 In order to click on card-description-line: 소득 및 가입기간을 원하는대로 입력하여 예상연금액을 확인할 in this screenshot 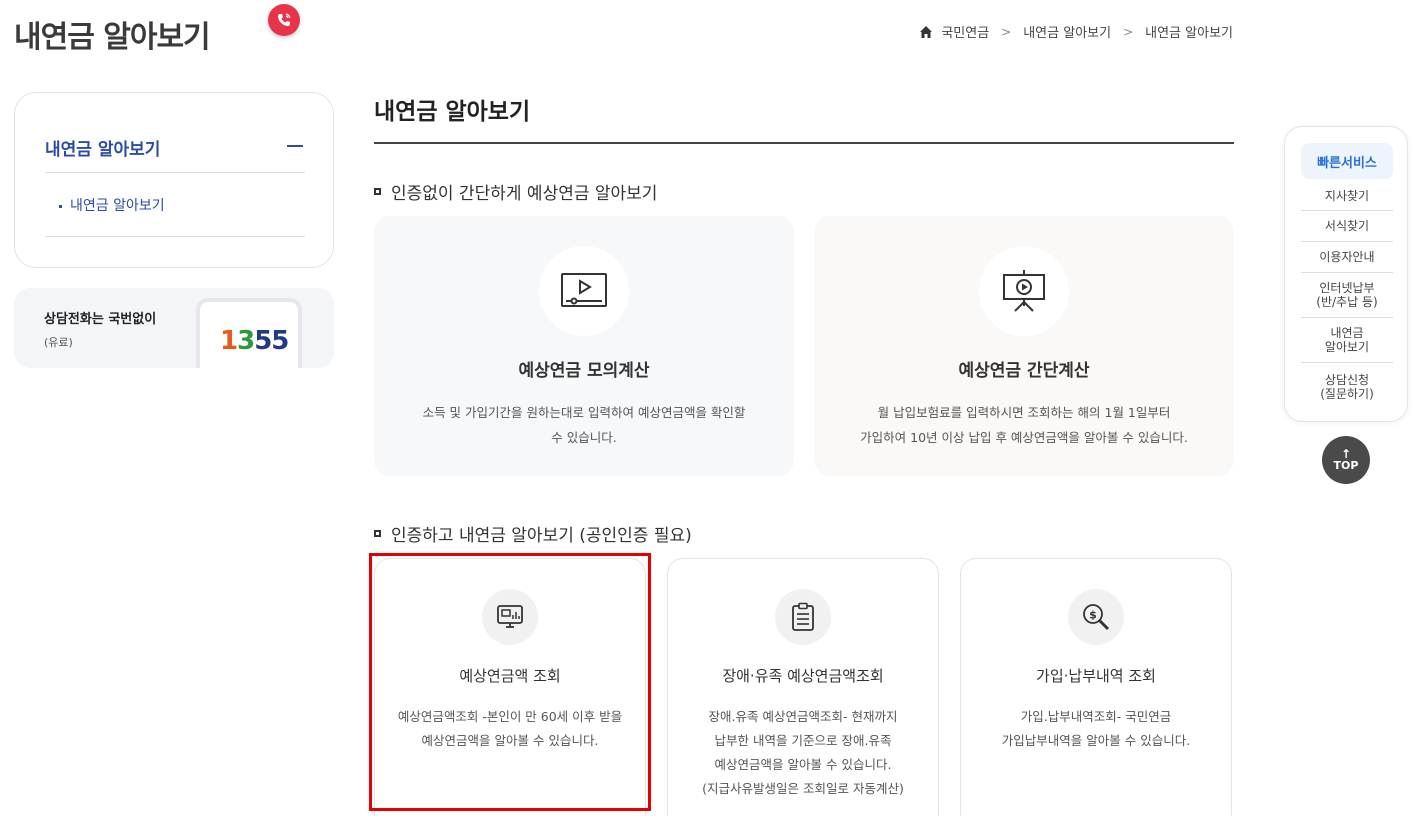, I will do `click(584, 412)`.